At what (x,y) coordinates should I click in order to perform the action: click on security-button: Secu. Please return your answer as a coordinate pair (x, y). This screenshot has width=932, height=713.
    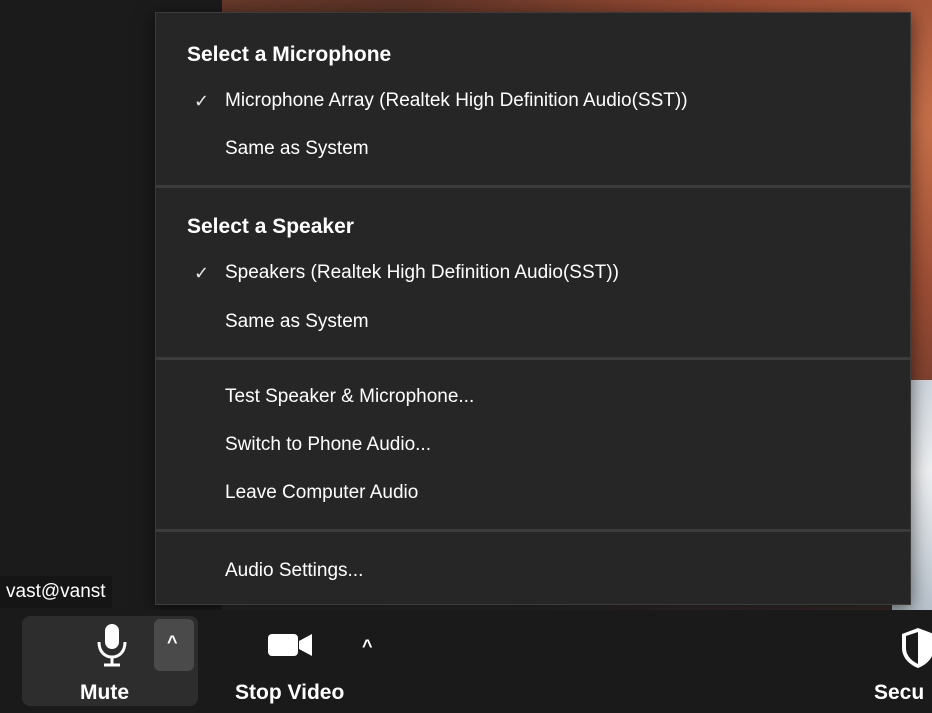
    Looking at the image, I should click on (901, 664).